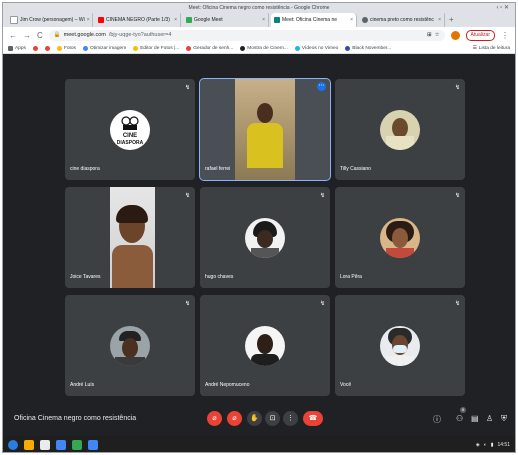 Image resolution: width=518 pixels, height=455 pixels. I want to click on tab-label: cinema preto como resistênc, so click(402, 20).